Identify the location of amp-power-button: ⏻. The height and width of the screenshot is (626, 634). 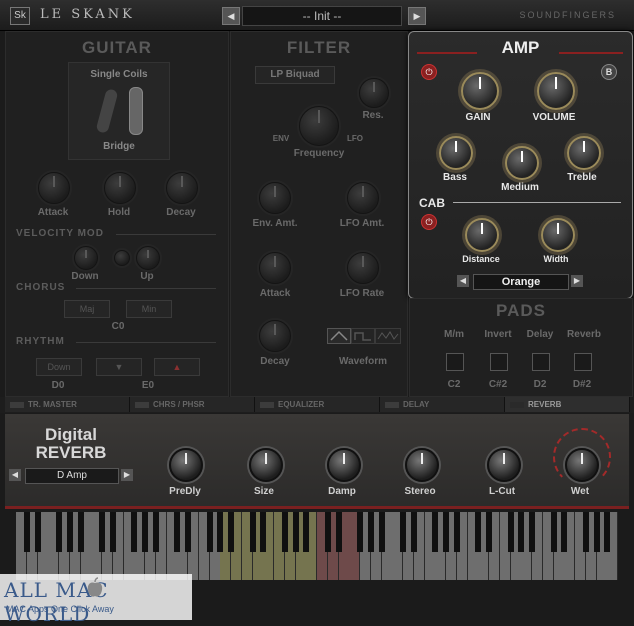
(429, 72).